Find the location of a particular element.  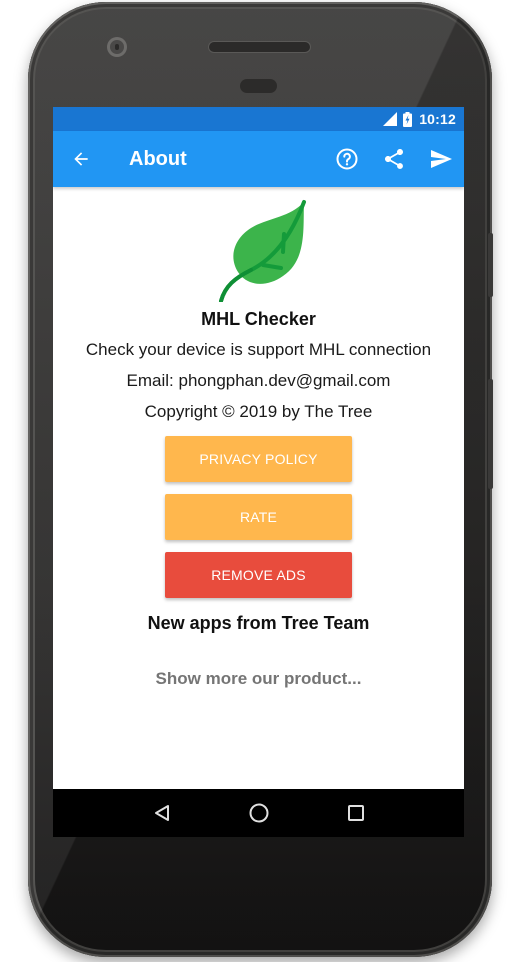

proximity-sensor is located at coordinates (258, 86).